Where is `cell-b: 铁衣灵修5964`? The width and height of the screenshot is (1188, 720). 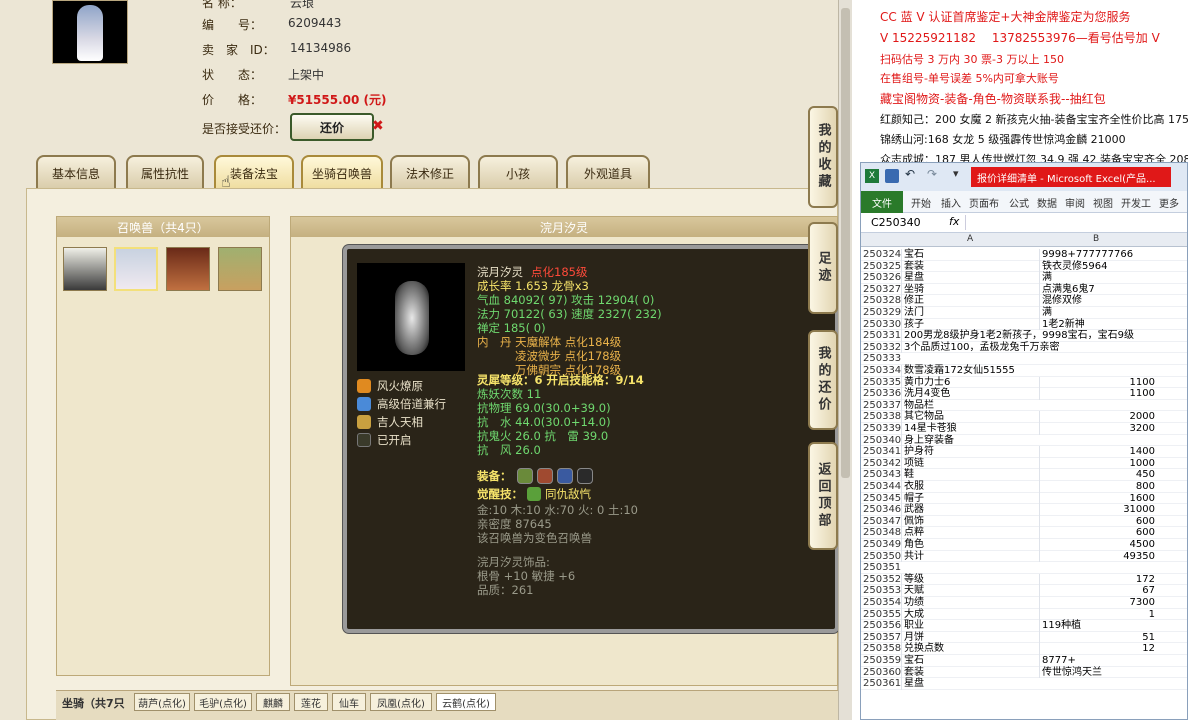 cell-b: 铁衣灵修5964 is located at coordinates (1099, 266).